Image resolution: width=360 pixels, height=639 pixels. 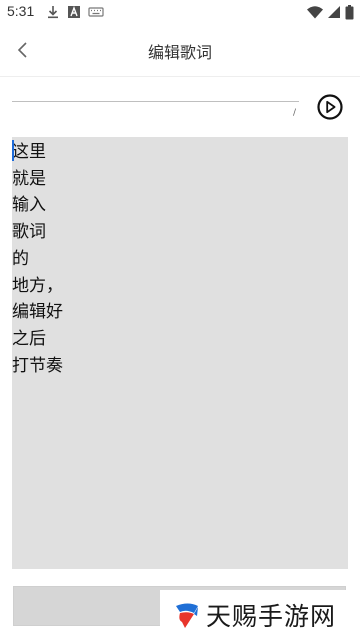 What do you see at coordinates (349, 11) in the screenshot?
I see `battery-icon` at bounding box center [349, 11].